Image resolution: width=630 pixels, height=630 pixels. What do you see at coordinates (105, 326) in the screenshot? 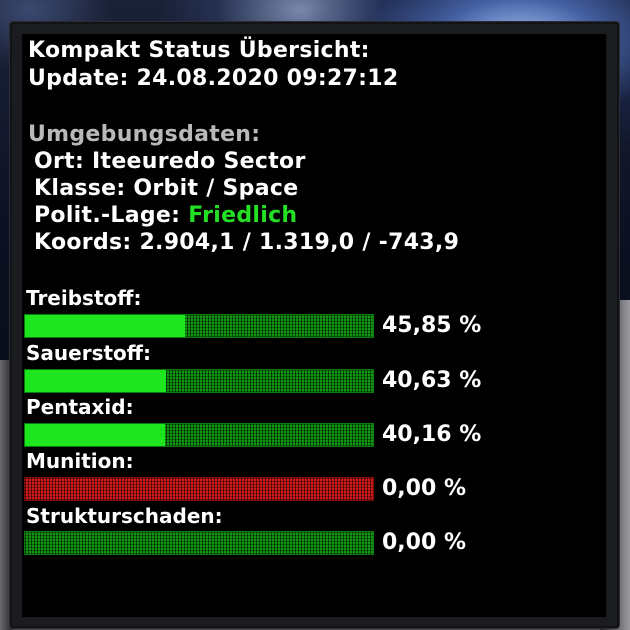
I see `fuel-bar-fill` at bounding box center [105, 326].